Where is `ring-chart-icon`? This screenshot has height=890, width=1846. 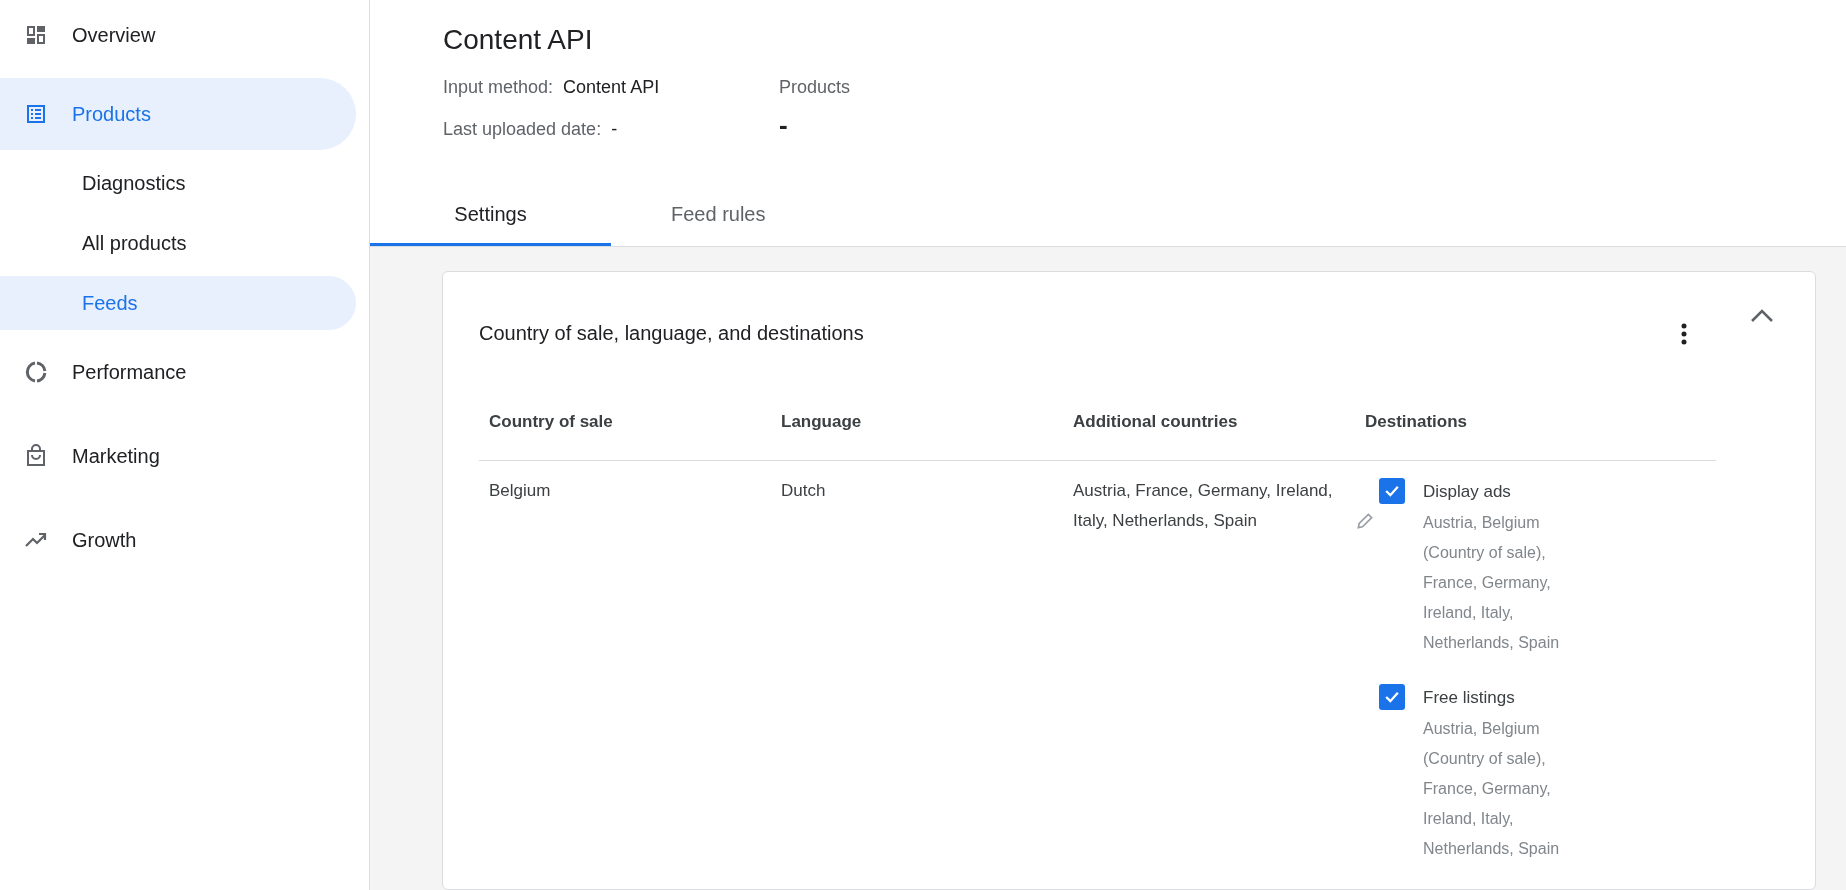
ring-chart-icon is located at coordinates (36, 372).